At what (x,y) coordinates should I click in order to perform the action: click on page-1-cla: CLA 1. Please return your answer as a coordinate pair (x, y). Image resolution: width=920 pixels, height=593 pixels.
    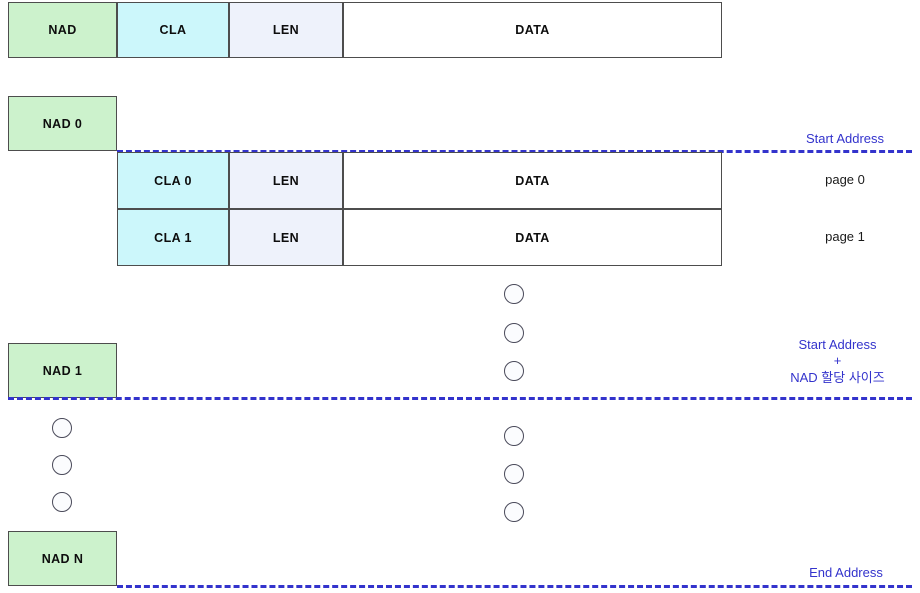
    Looking at the image, I should click on (173, 237).